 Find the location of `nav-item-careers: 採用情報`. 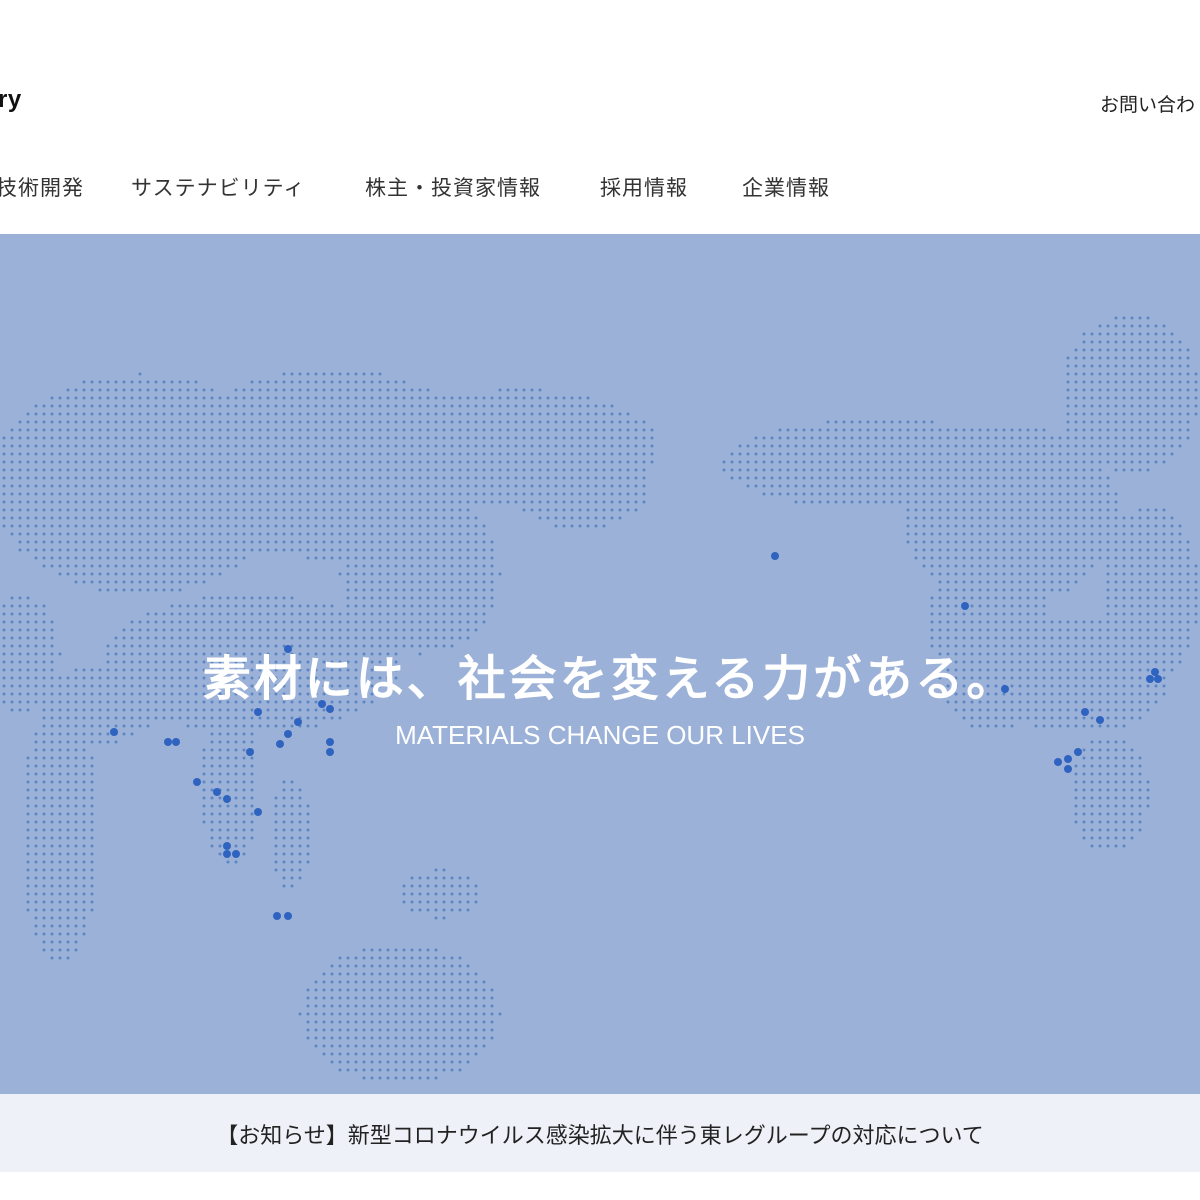

nav-item-careers: 採用情報 is located at coordinates (644, 187).